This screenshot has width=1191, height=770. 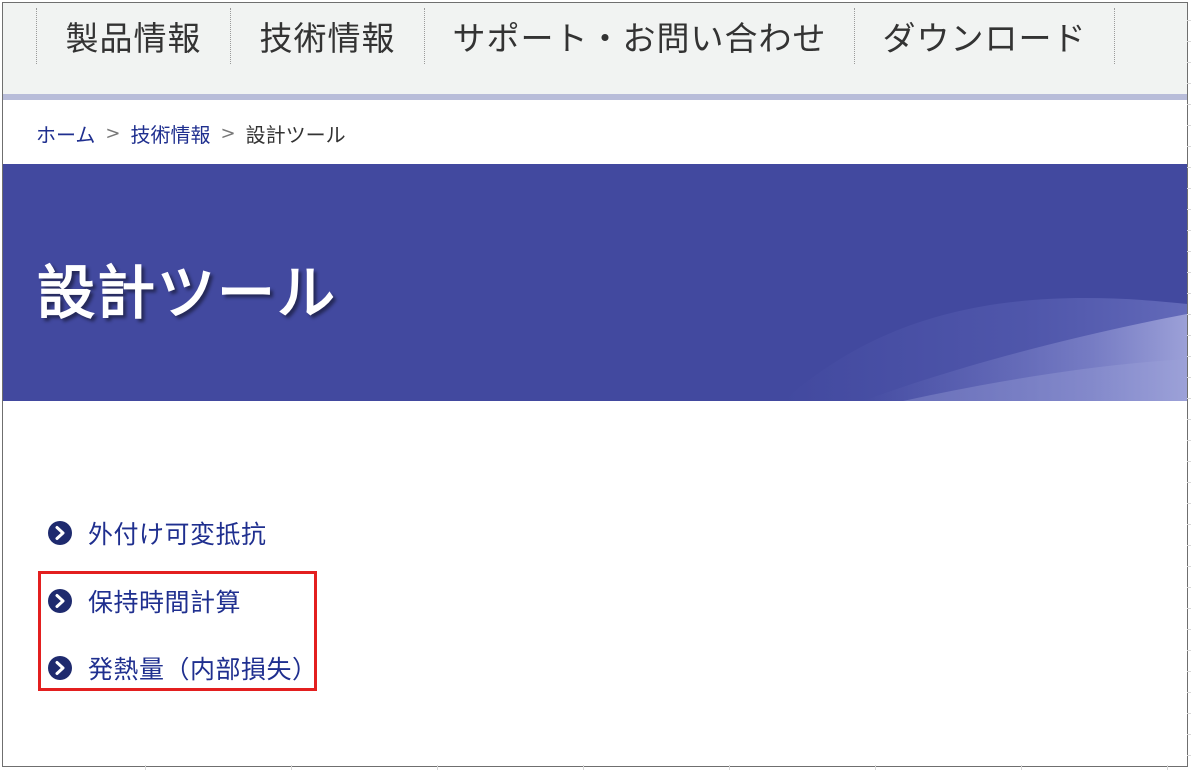 I want to click on highlight-annotation-box, so click(x=177, y=631).